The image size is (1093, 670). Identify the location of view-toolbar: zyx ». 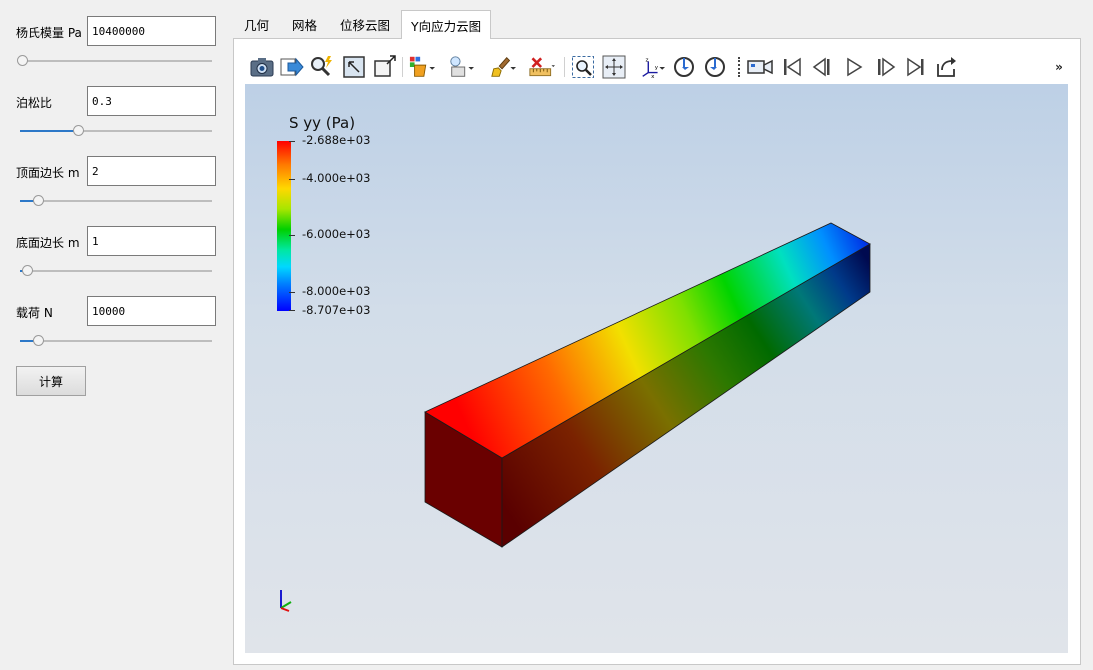
(656, 67).